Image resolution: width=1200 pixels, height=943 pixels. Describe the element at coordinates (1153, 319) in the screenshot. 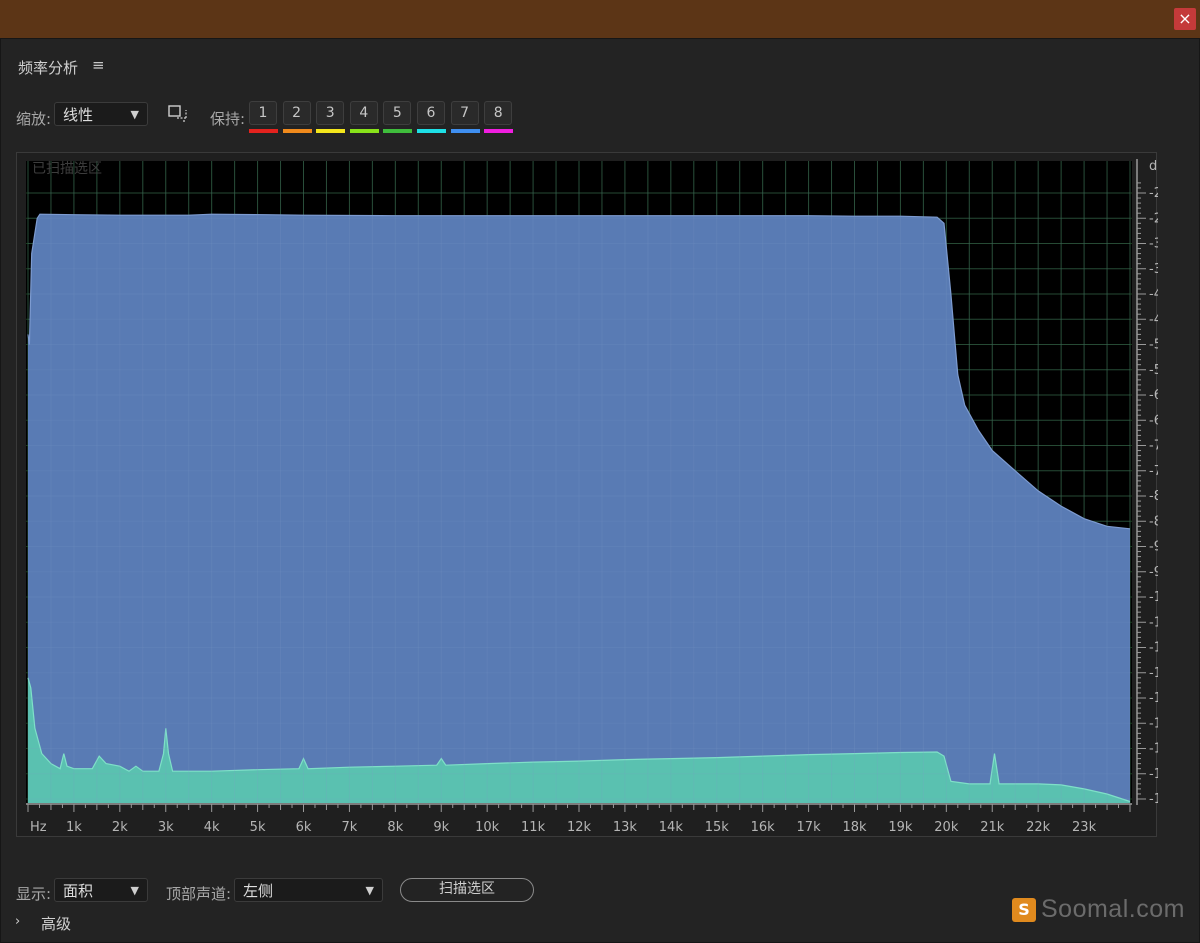

I see `y-tick-label: -45` at that location.